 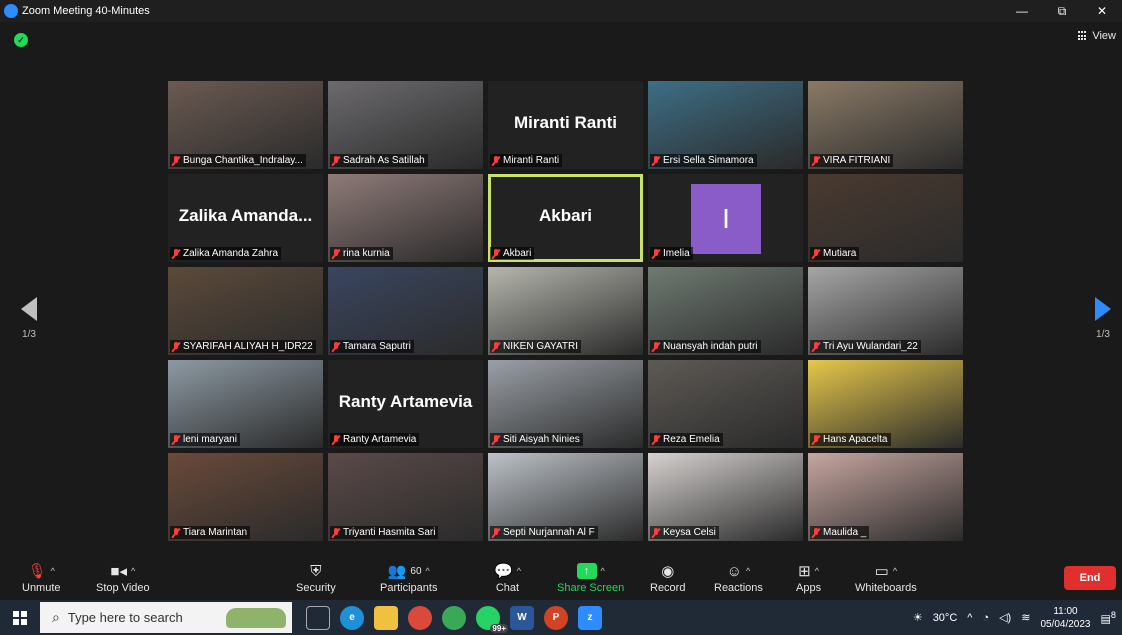 I want to click on share-screen-button: ↑ ^ Share Screen, so click(x=590, y=577).